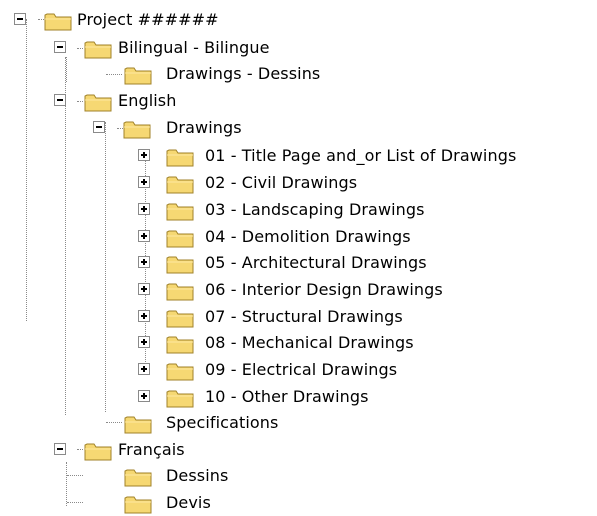 Image resolution: width=597 pixels, height=516 pixels. What do you see at coordinates (308, 236) in the screenshot?
I see `tree-node-label: 04 - Demolition Drawings` at bounding box center [308, 236].